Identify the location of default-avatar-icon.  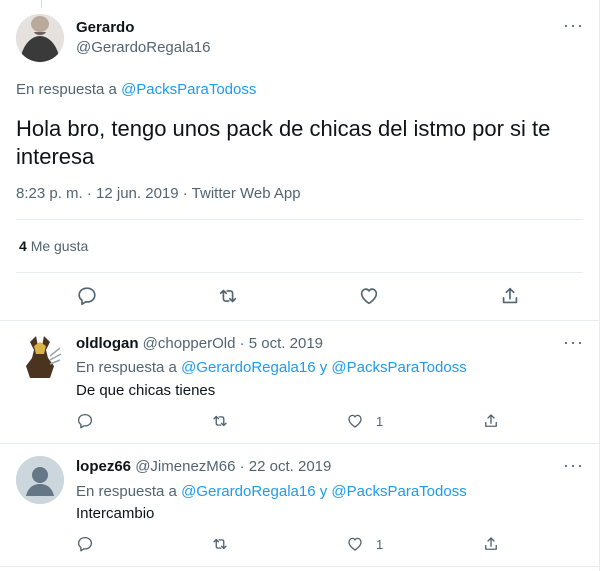
(40, 480).